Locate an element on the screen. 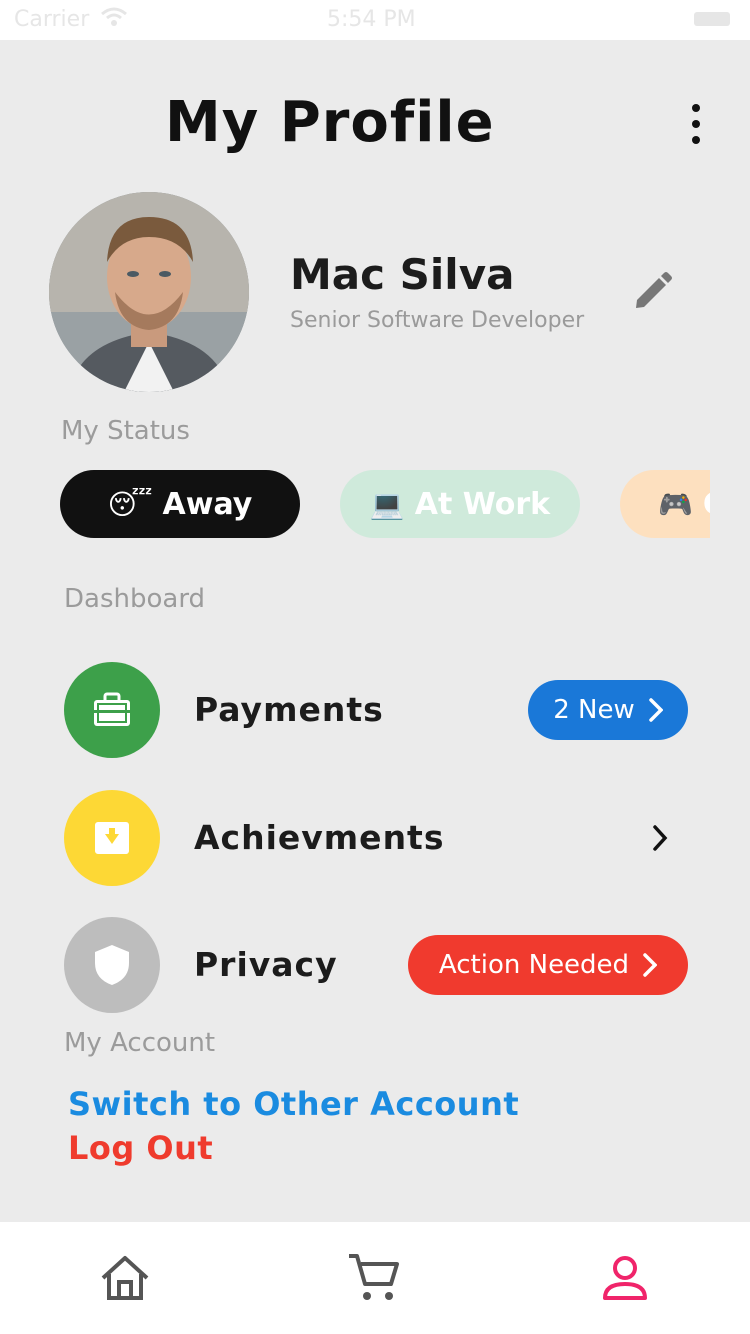 The width and height of the screenshot is (750, 1334). privacy-badge-button: Action Needed is located at coordinates (548, 965).